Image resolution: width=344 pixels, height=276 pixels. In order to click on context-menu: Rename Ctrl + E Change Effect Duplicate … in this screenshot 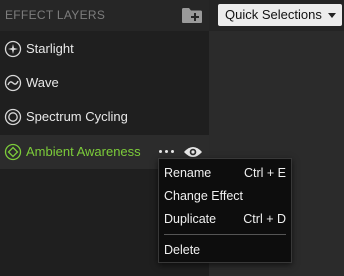, I will do `click(225, 210)`.